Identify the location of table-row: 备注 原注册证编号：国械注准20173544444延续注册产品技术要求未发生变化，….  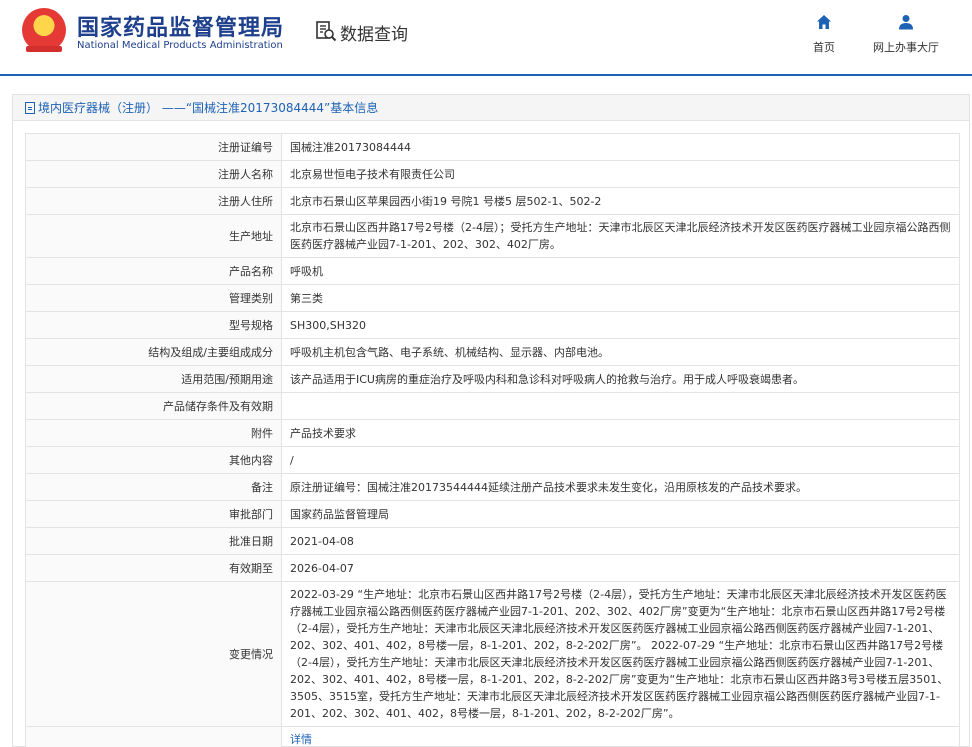
(492, 487).